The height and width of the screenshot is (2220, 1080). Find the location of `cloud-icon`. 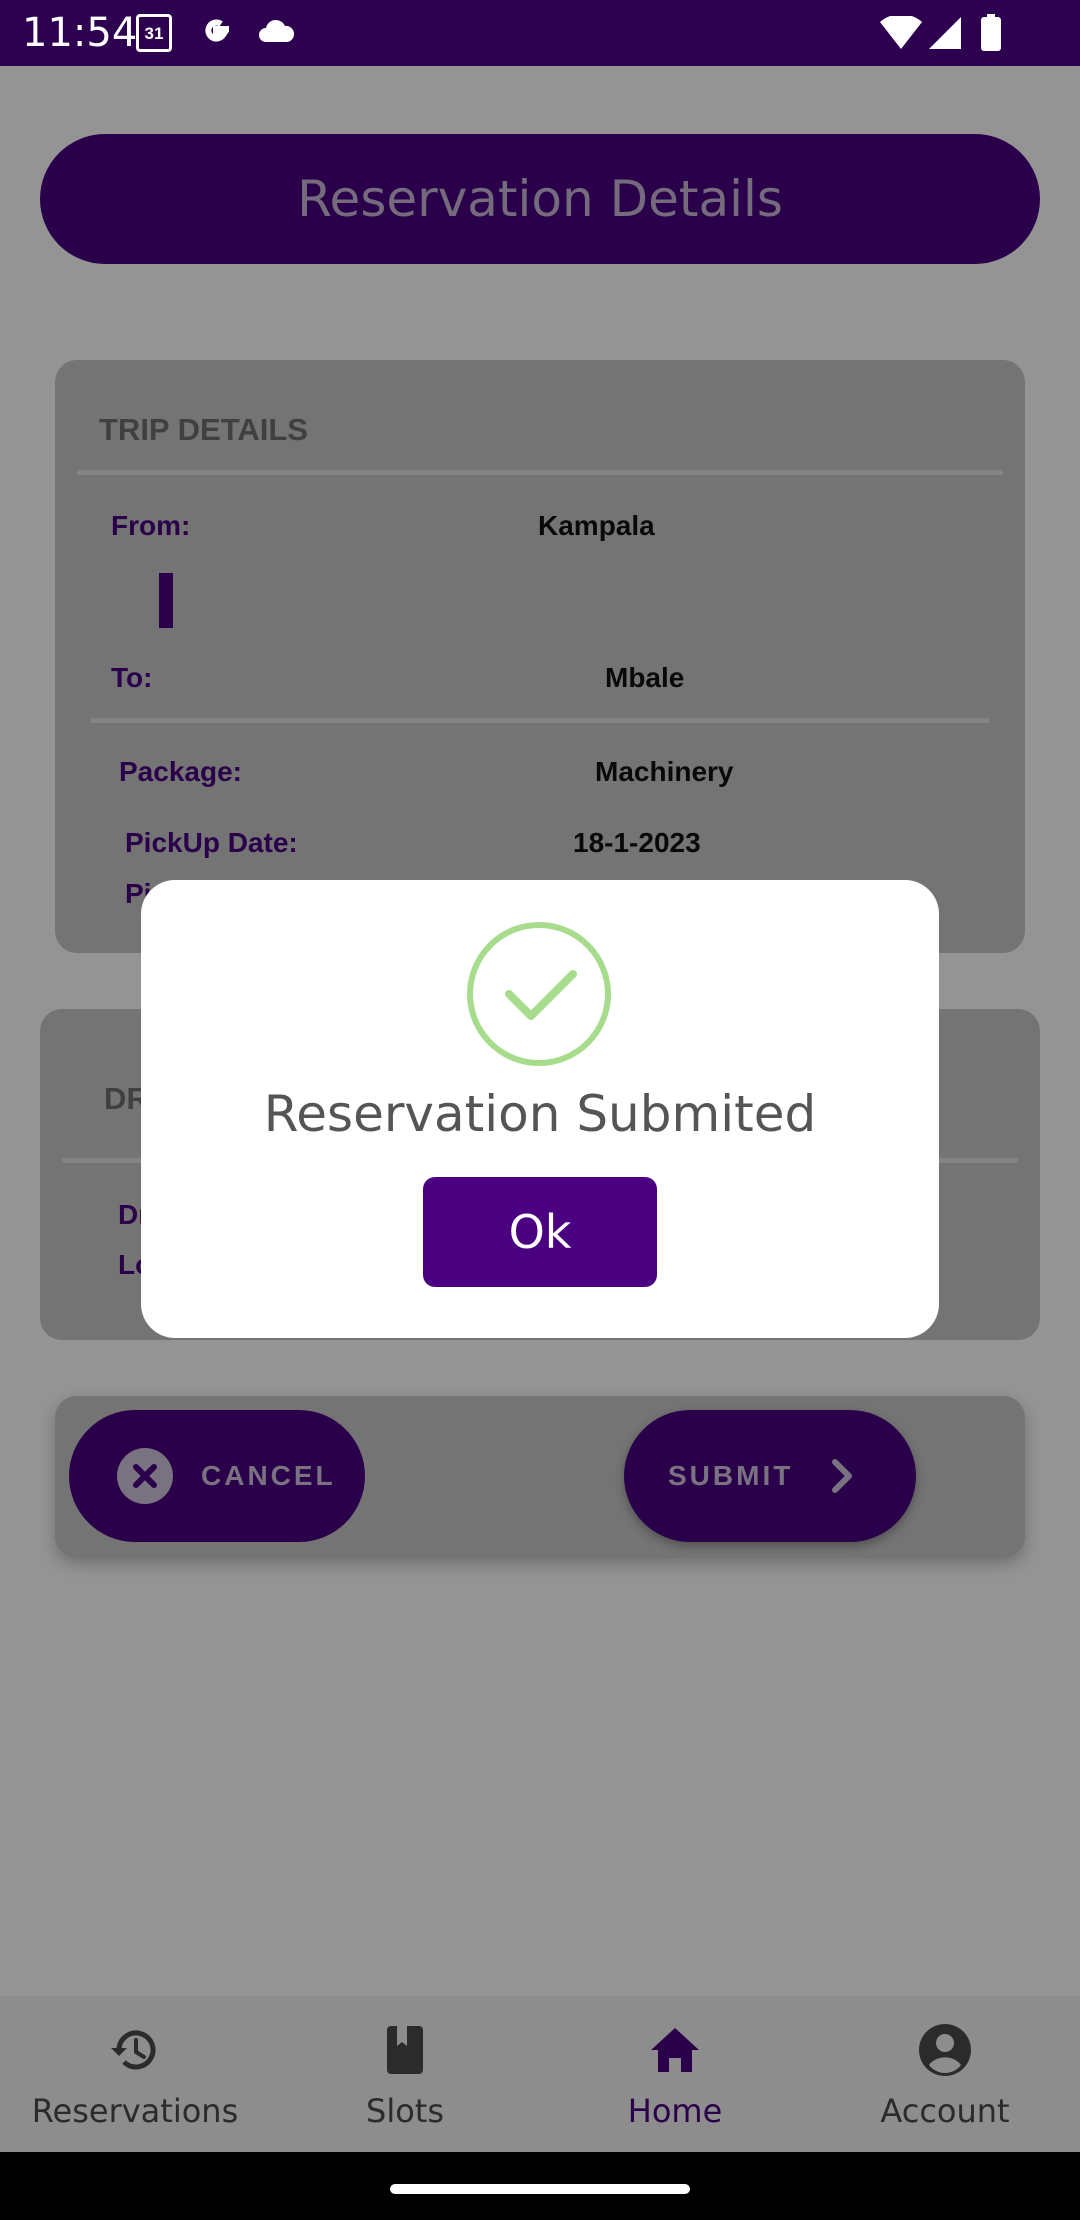

cloud-icon is located at coordinates (276, 32).